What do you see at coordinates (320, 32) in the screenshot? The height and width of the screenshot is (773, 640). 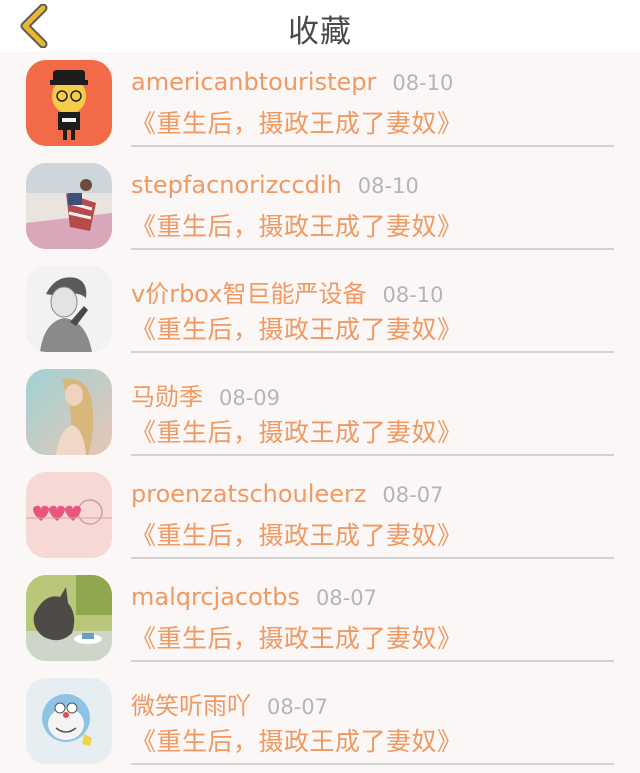 I see `page-title: 收藏` at bounding box center [320, 32].